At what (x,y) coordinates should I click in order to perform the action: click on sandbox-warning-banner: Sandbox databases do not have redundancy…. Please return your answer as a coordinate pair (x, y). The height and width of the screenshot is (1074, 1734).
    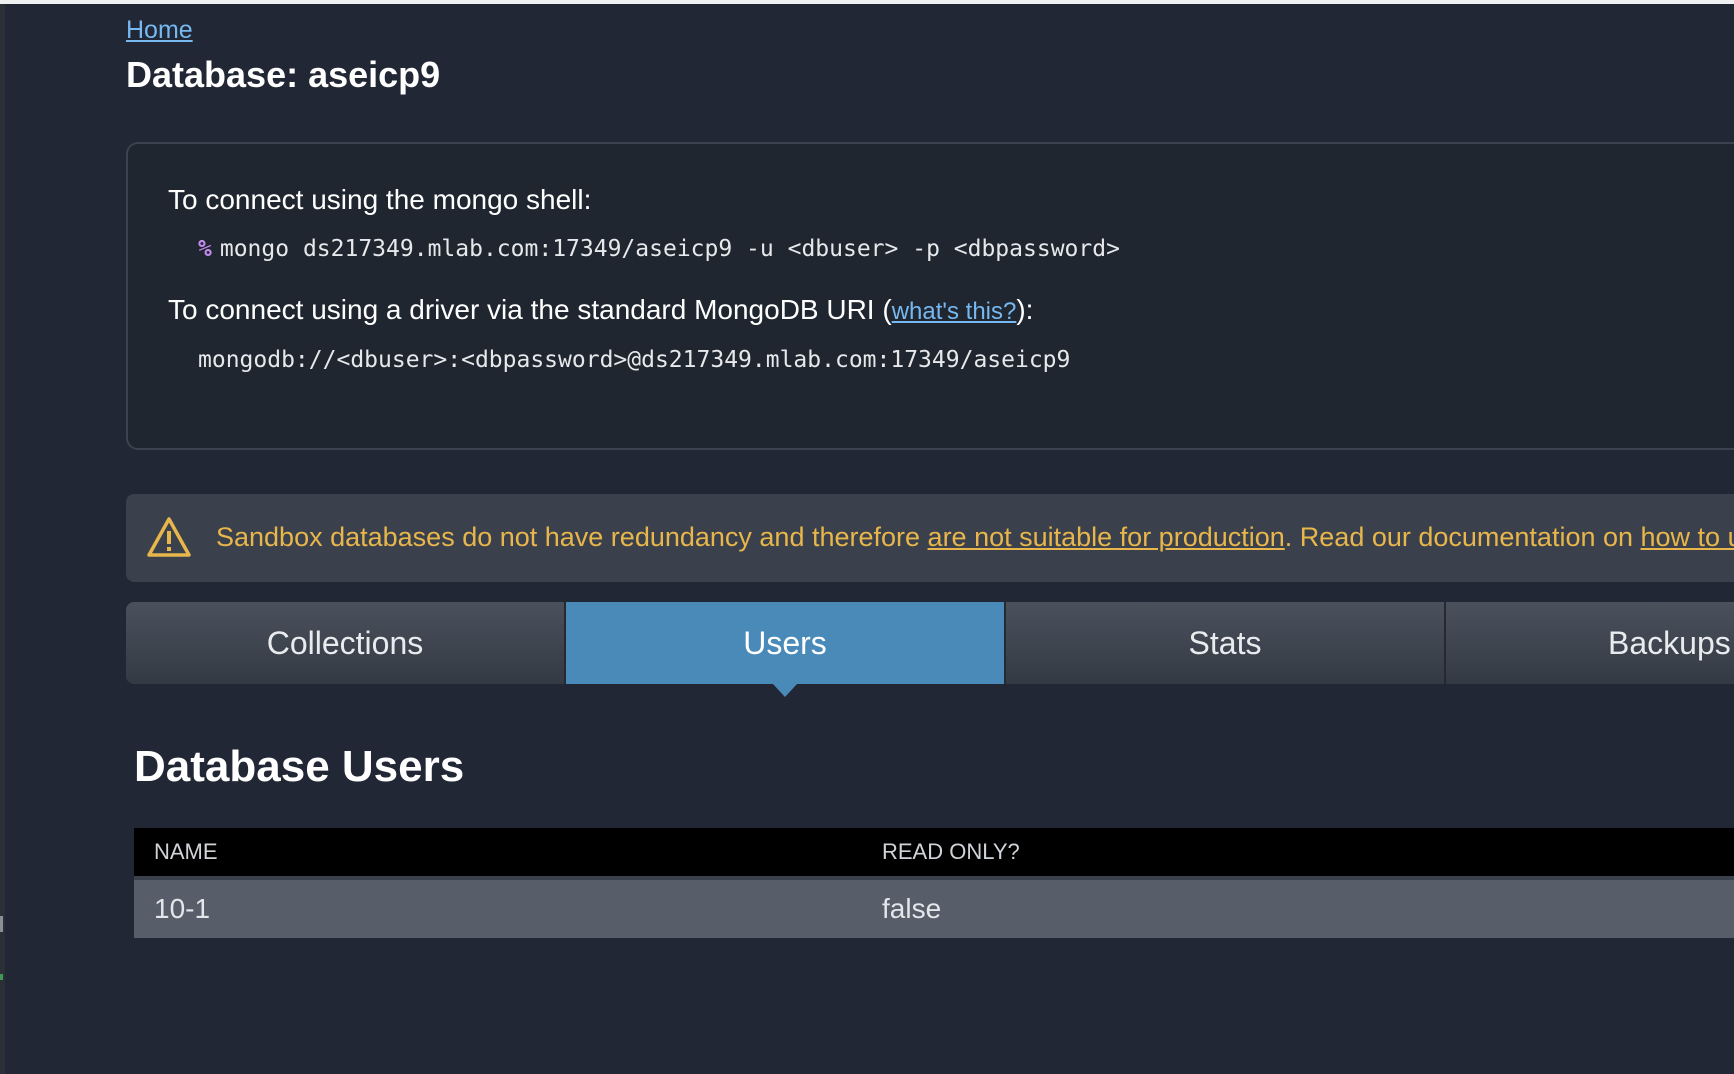
    Looking at the image, I should click on (930, 538).